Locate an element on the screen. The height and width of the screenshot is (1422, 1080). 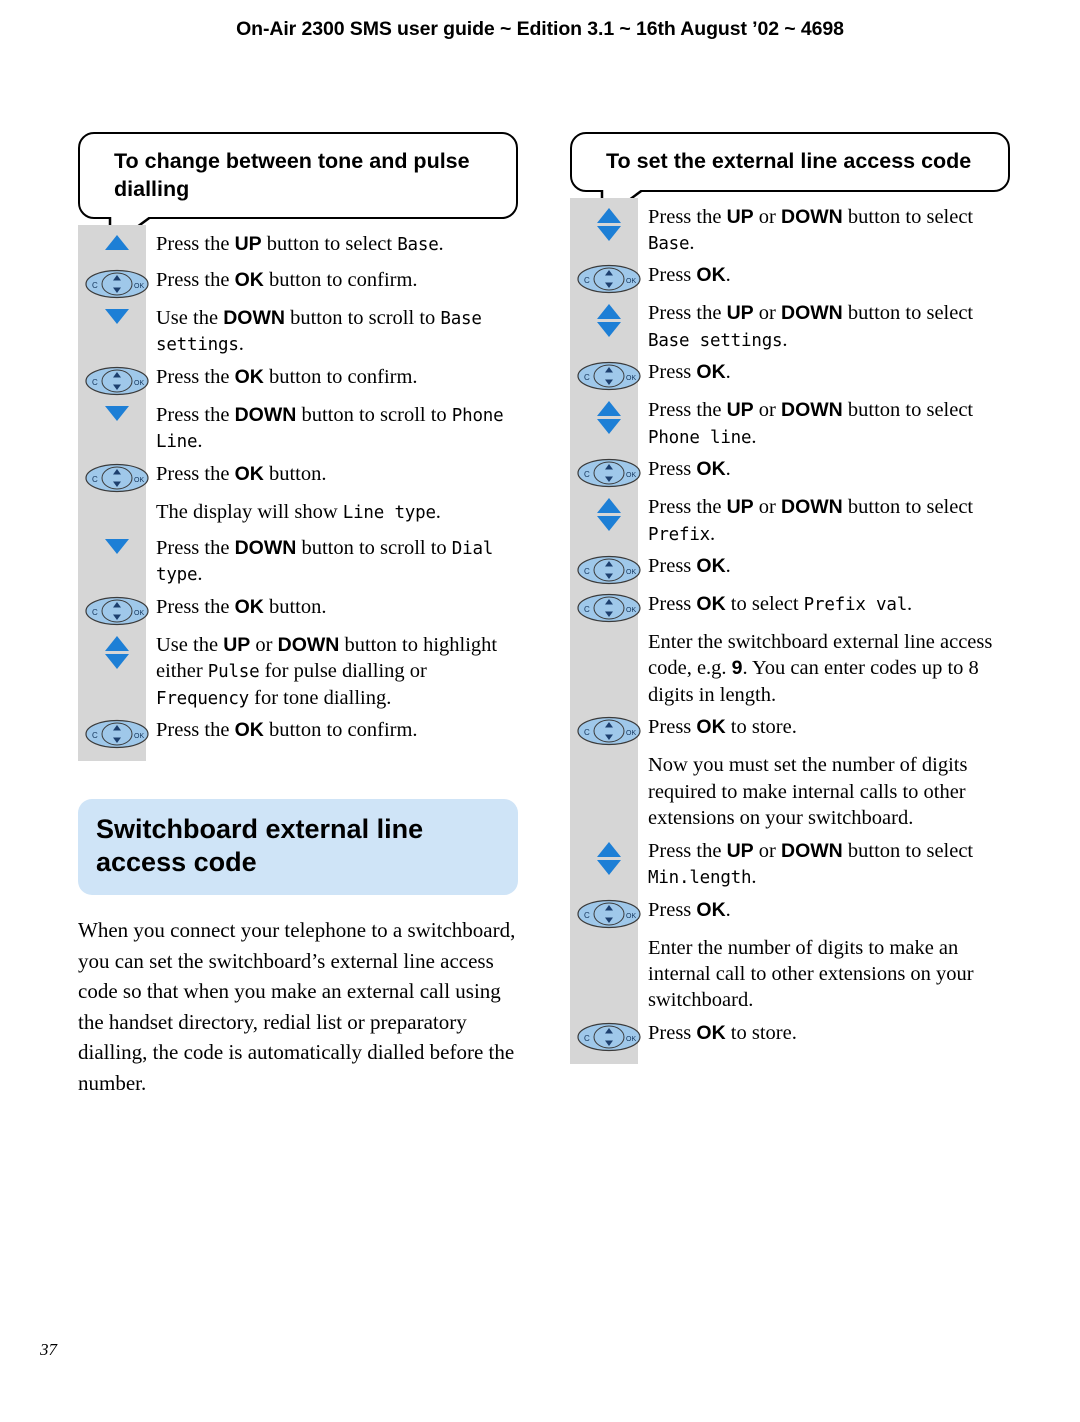
step-text-cell: Press OK to store. is located at coordinates (829, 727).